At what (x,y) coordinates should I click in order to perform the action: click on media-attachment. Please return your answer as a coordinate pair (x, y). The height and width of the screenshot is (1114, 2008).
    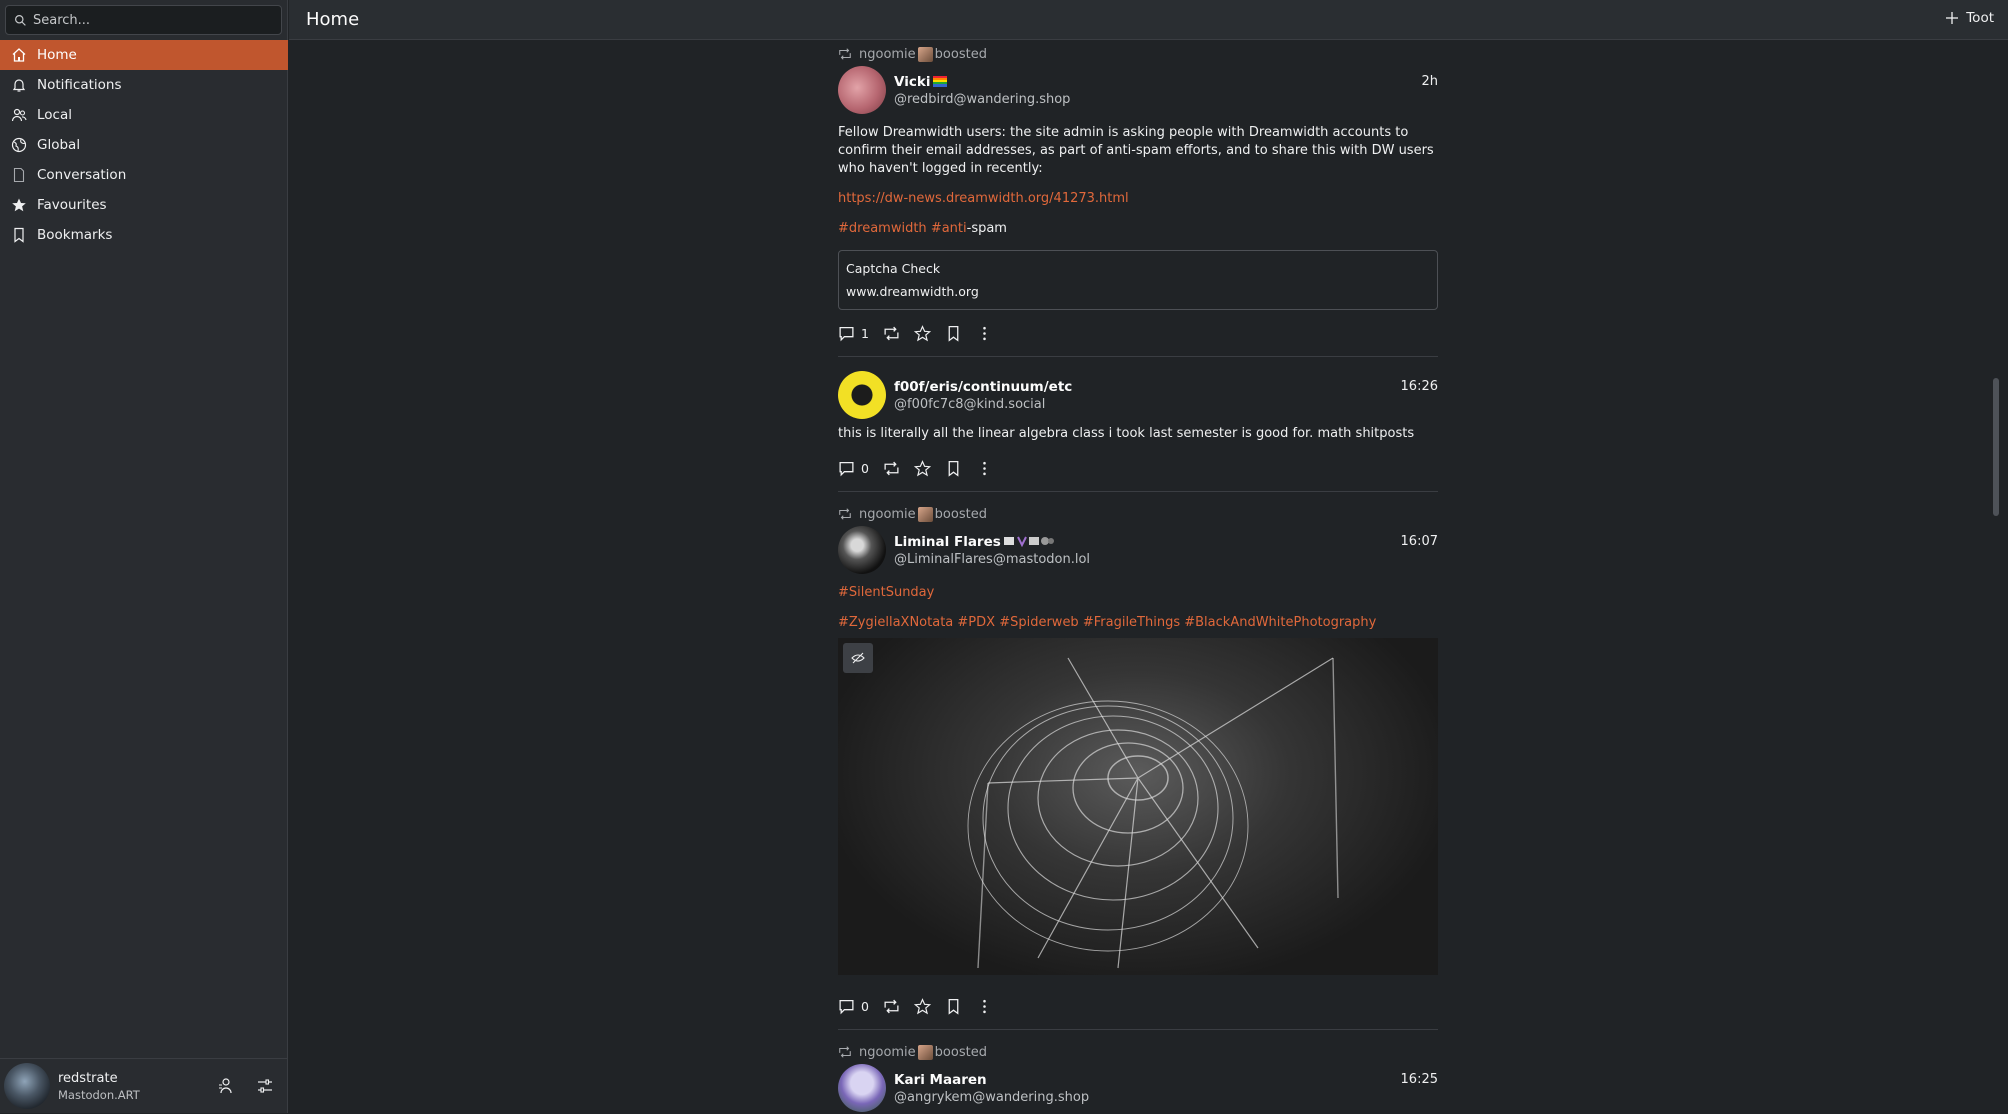
    Looking at the image, I should click on (1138, 806).